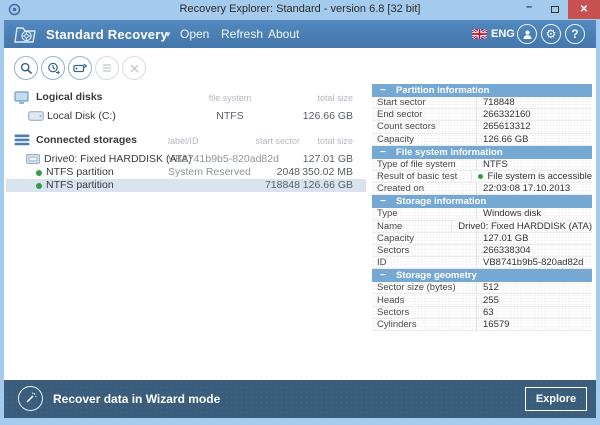 The image size is (600, 425). Describe the element at coordinates (482, 214) in the screenshot. I see `detail-row: Type Windows disk` at that location.